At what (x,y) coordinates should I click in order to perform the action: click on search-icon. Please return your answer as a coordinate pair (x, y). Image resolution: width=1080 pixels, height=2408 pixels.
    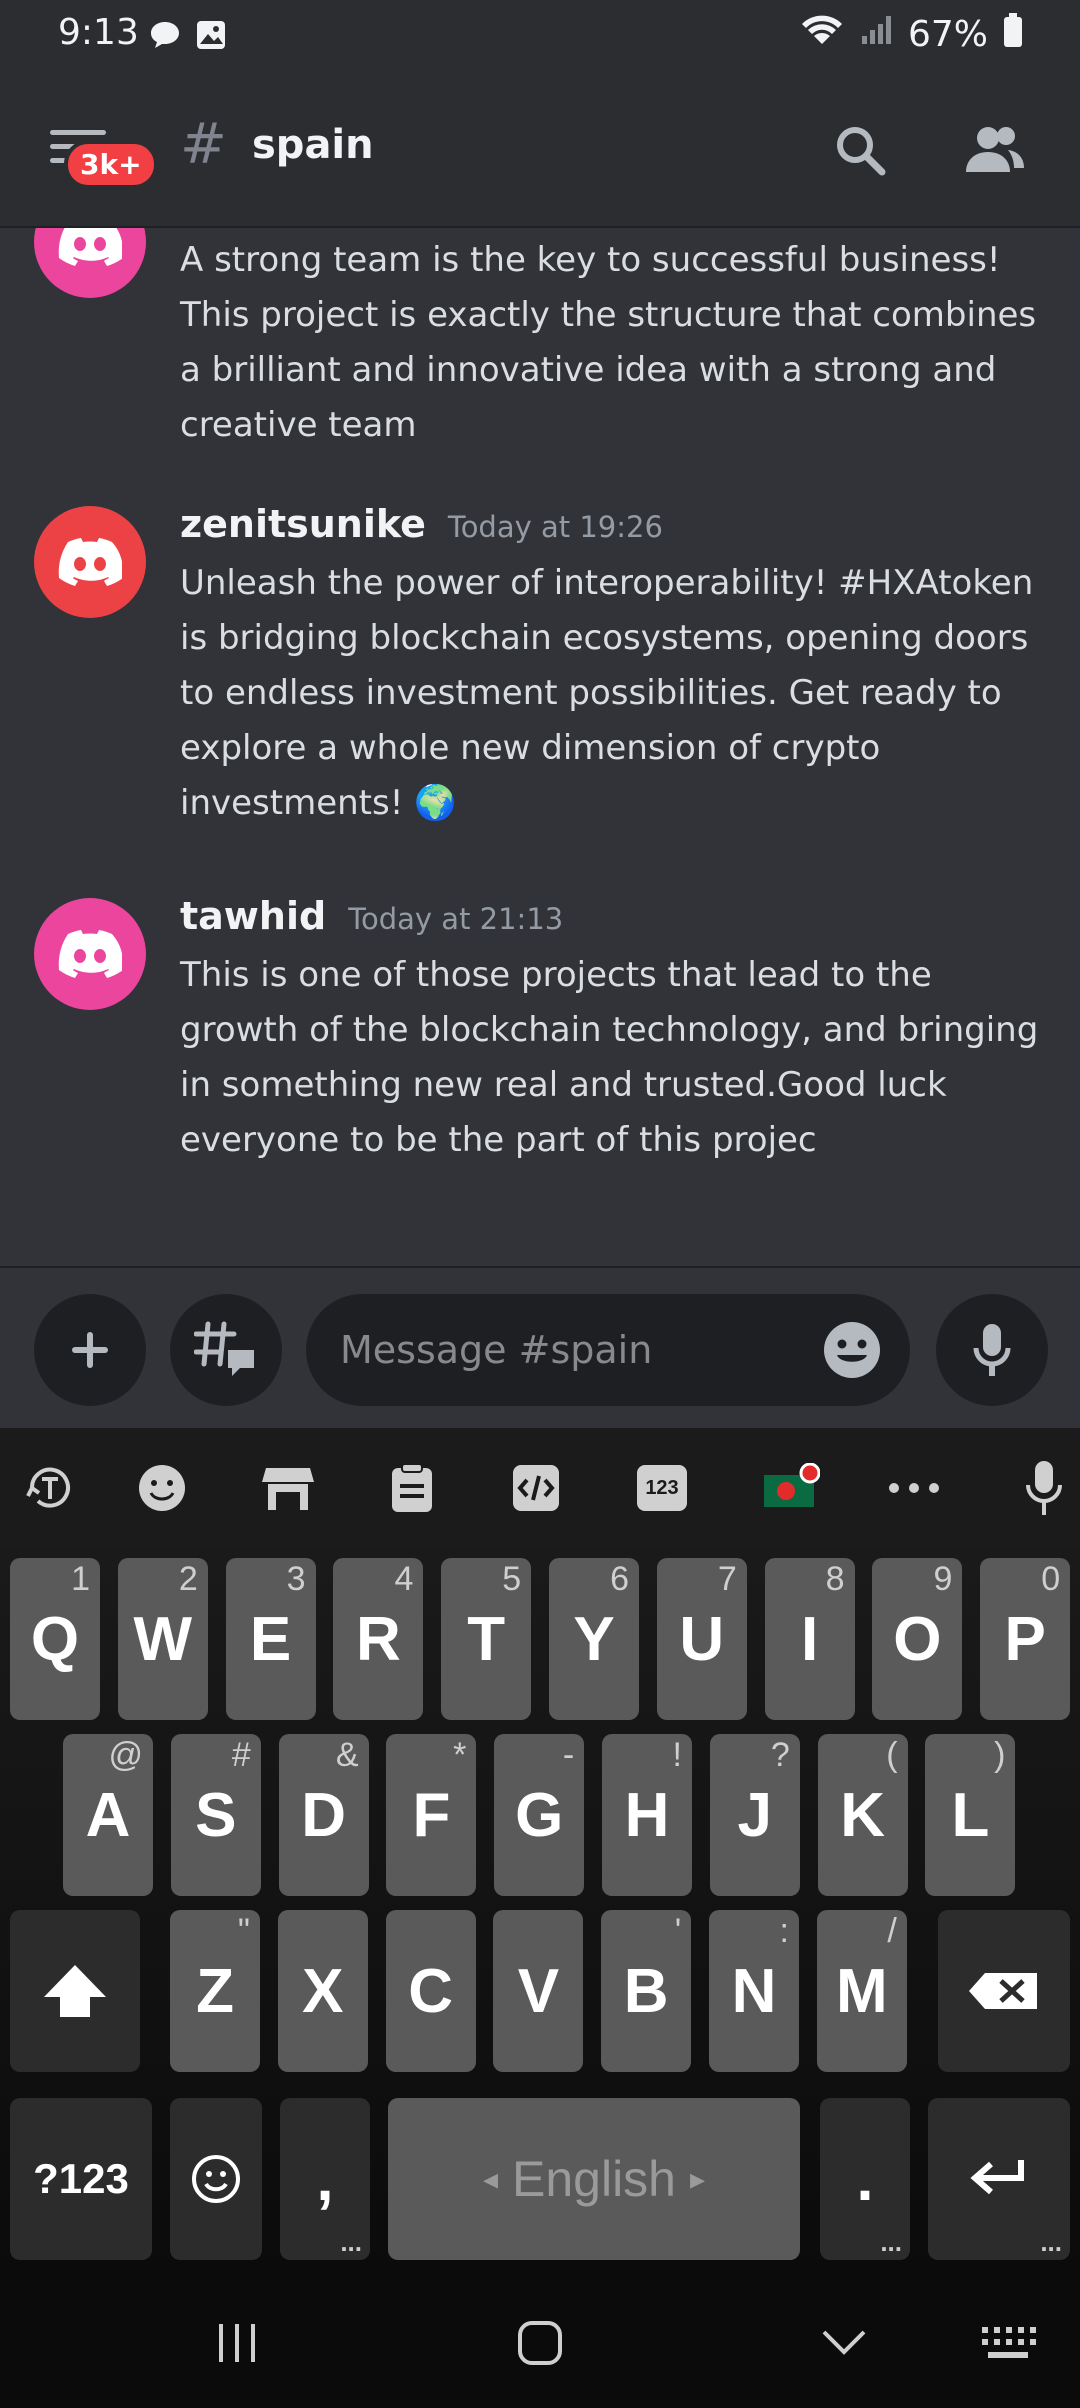
    Looking at the image, I should click on (860, 150).